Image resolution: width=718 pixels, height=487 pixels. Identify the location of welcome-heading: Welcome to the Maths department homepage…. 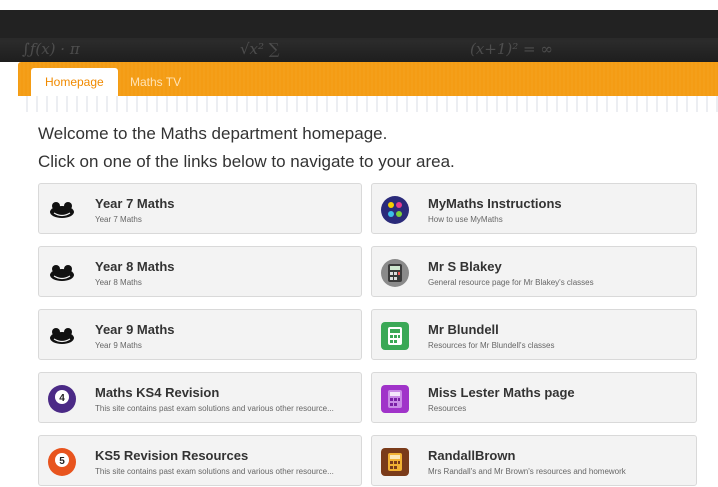
(213, 133).